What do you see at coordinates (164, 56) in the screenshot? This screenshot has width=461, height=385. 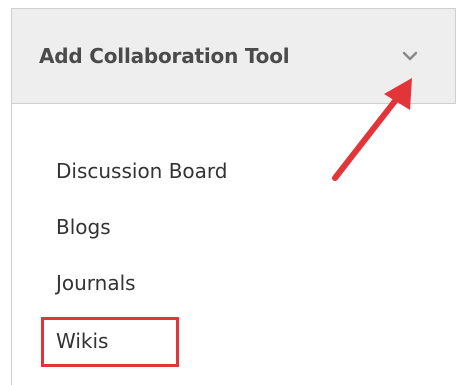 I see `menu-title: Add Collaboration Tool` at bounding box center [164, 56].